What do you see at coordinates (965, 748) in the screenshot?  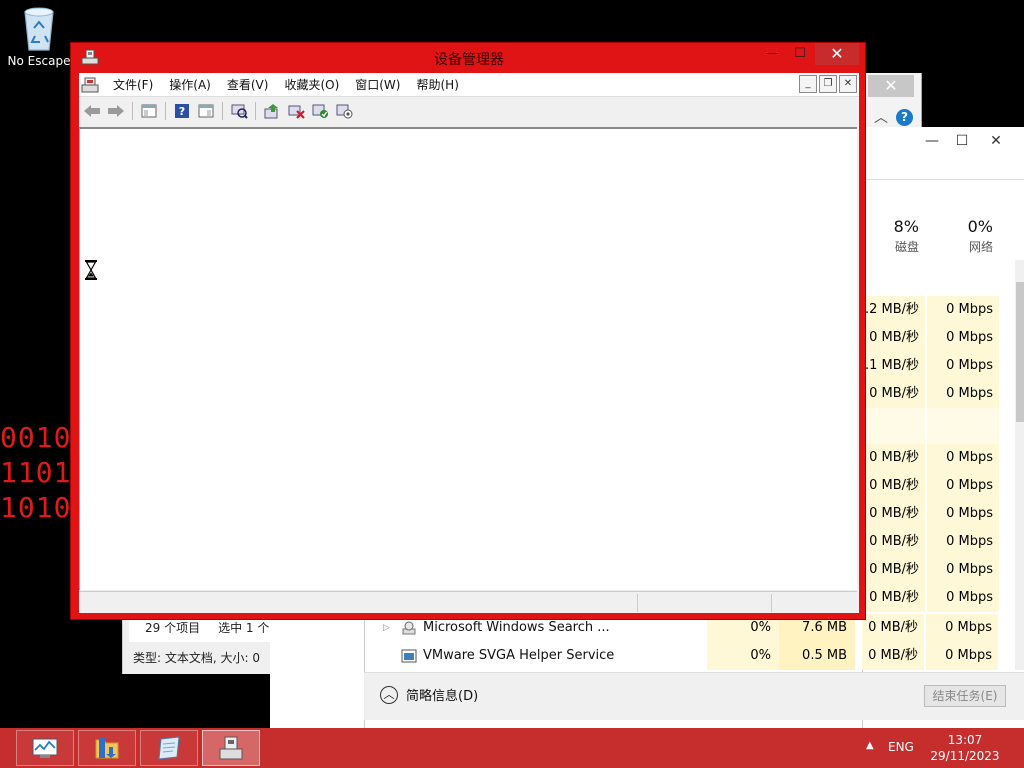 I see `clock: 13:07 29/11/2023` at bounding box center [965, 748].